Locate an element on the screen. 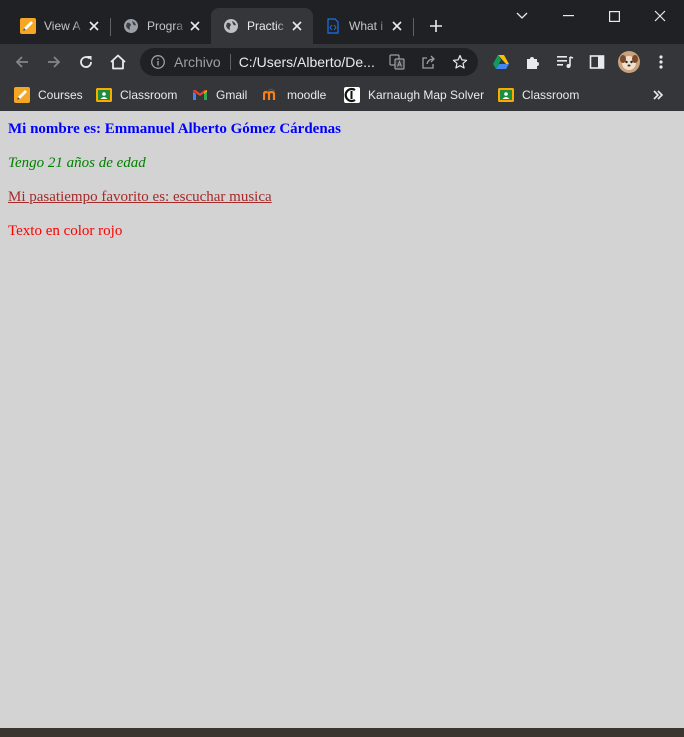 Image resolution: width=684 pixels, height=737 pixels. translate-icon is located at coordinates (397, 62).